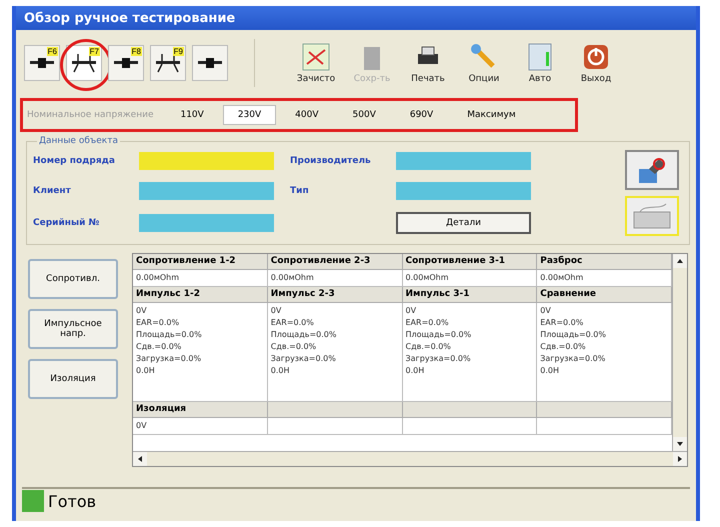 The height and width of the screenshot is (527, 720). What do you see at coordinates (126, 63) in the screenshot?
I see `mode-button: F8` at bounding box center [126, 63].